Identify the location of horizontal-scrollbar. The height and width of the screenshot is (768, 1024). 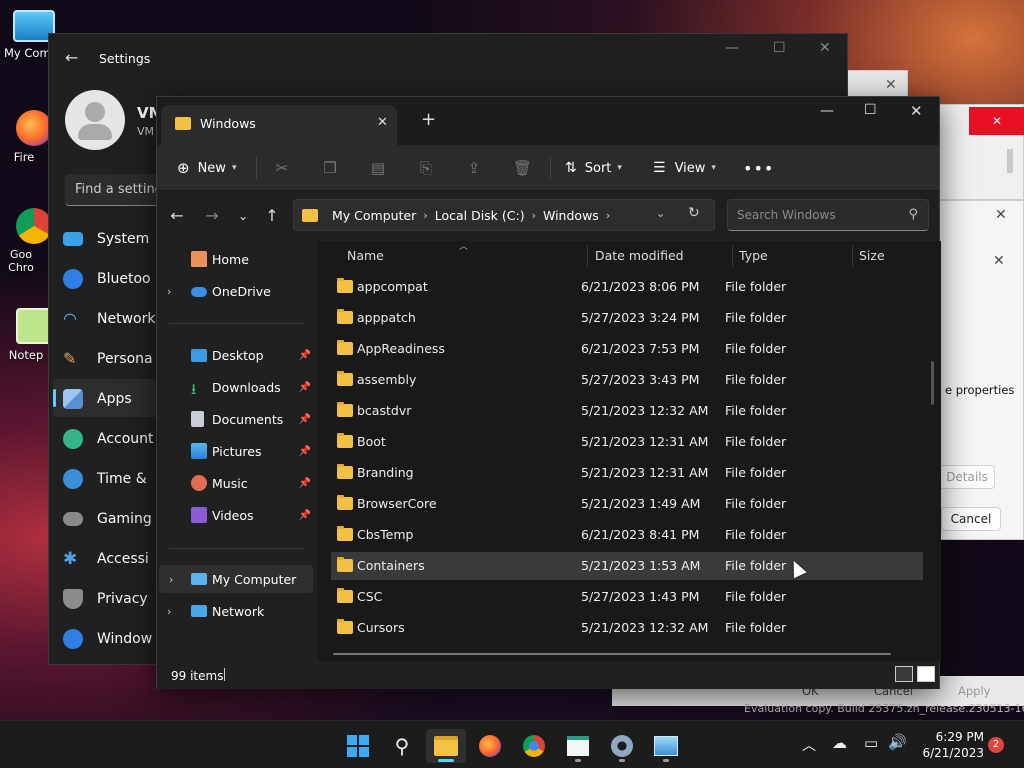
(612, 654).